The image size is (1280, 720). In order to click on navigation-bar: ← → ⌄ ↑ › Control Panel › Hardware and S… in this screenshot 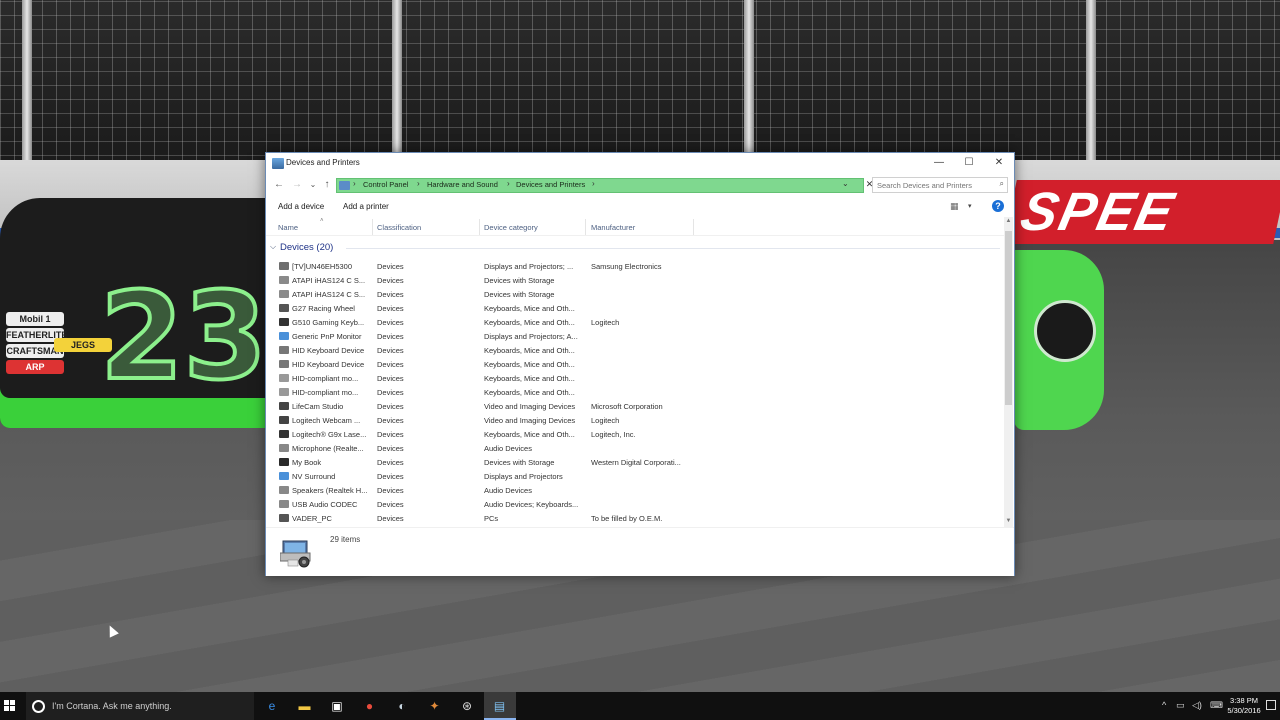, I will do `click(640, 185)`.